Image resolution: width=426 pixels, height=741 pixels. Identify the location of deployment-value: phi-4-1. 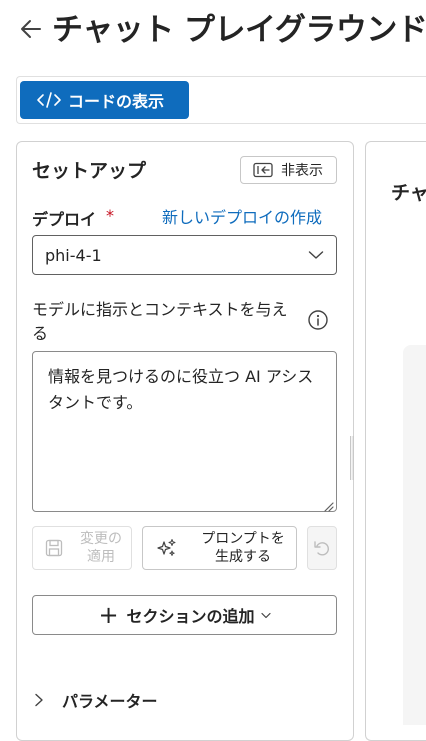
(73, 255).